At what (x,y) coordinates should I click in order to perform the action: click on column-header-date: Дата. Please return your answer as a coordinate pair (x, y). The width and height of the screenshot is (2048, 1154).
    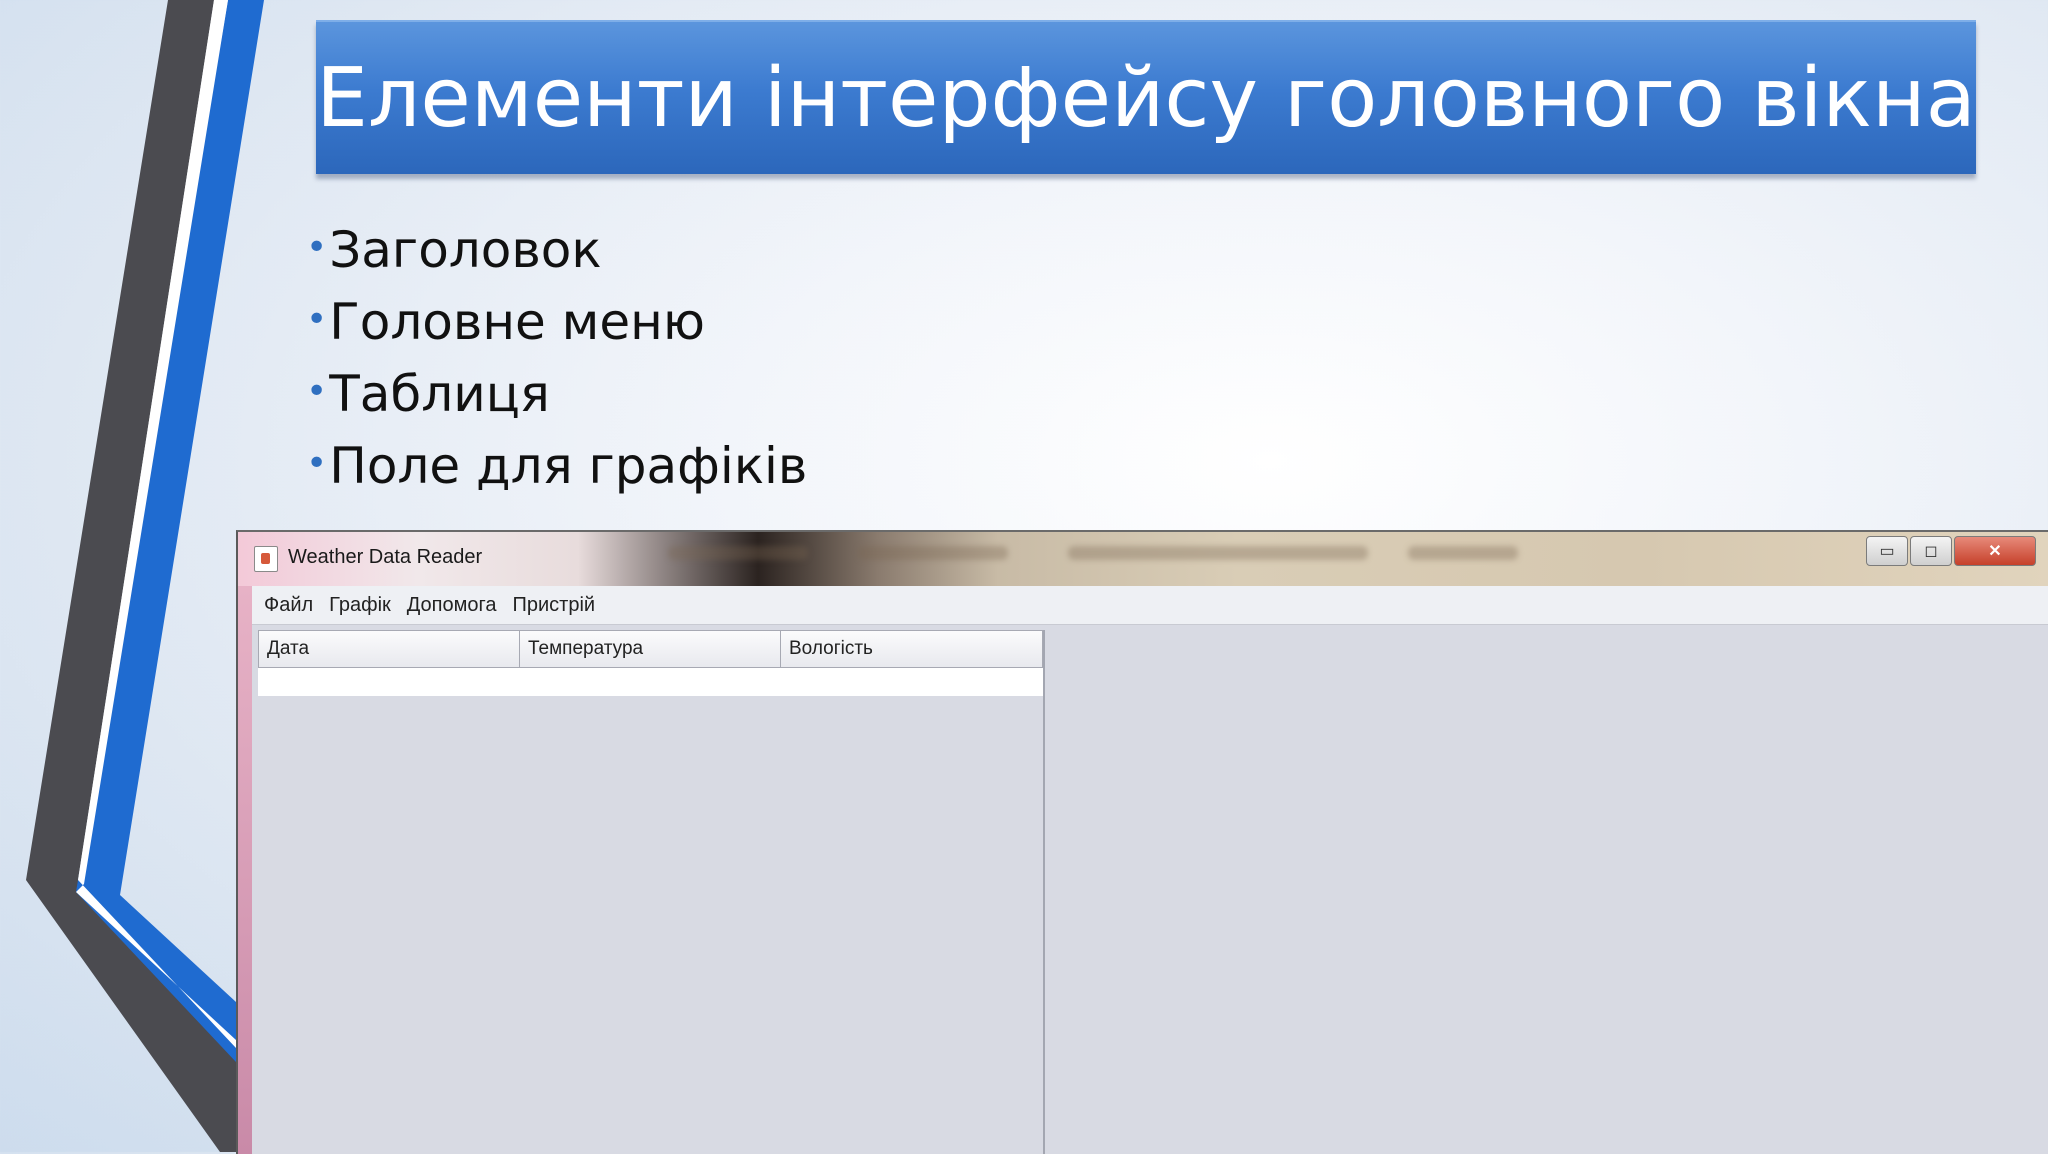
    Looking at the image, I should click on (389, 649).